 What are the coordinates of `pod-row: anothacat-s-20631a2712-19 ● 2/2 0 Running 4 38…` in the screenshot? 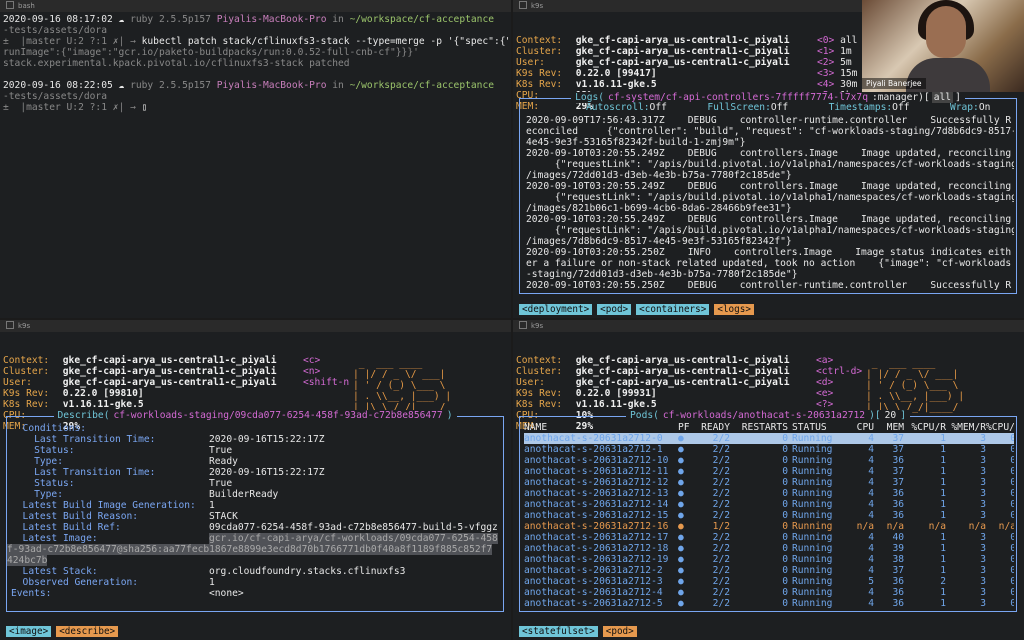 It's located at (769, 559).